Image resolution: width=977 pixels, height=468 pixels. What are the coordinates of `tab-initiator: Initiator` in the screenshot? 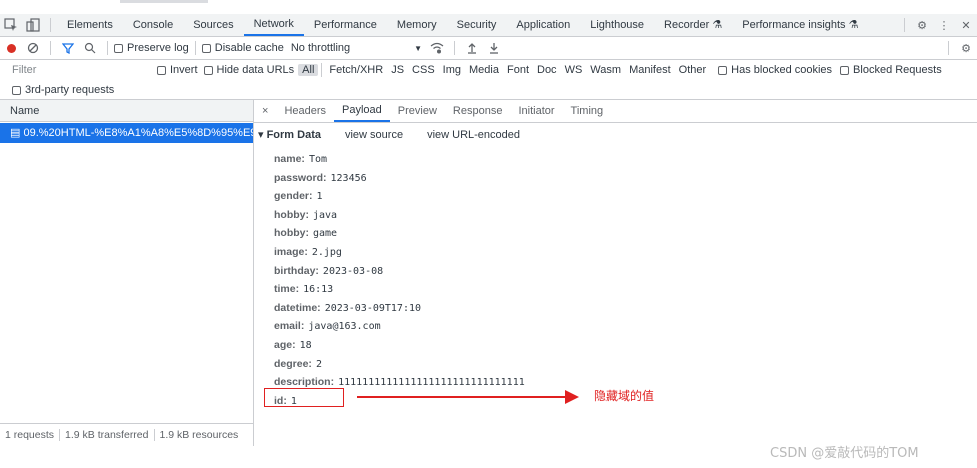 It's located at (536, 111).